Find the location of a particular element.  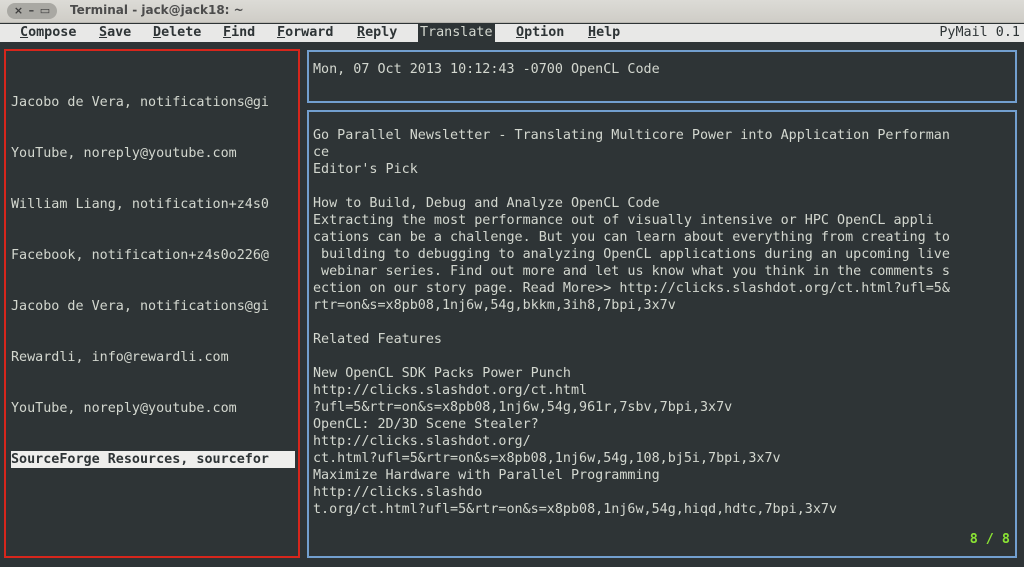

message-body-line: OpenCL: 2D/3D Scene Stealer? is located at coordinates (426, 424).